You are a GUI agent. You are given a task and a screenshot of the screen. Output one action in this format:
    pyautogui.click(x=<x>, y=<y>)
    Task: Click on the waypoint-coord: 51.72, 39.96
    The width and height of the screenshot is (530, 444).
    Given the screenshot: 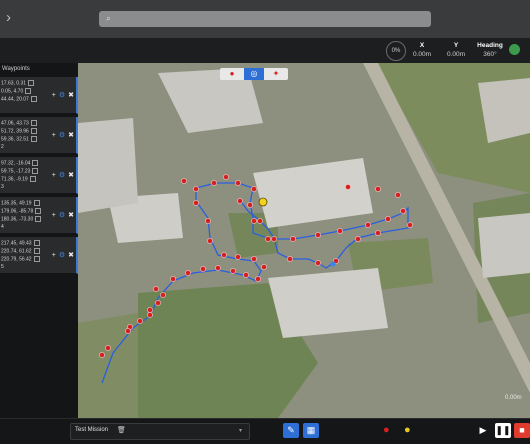 What is the action you would take?
    pyautogui.click(x=15, y=131)
    